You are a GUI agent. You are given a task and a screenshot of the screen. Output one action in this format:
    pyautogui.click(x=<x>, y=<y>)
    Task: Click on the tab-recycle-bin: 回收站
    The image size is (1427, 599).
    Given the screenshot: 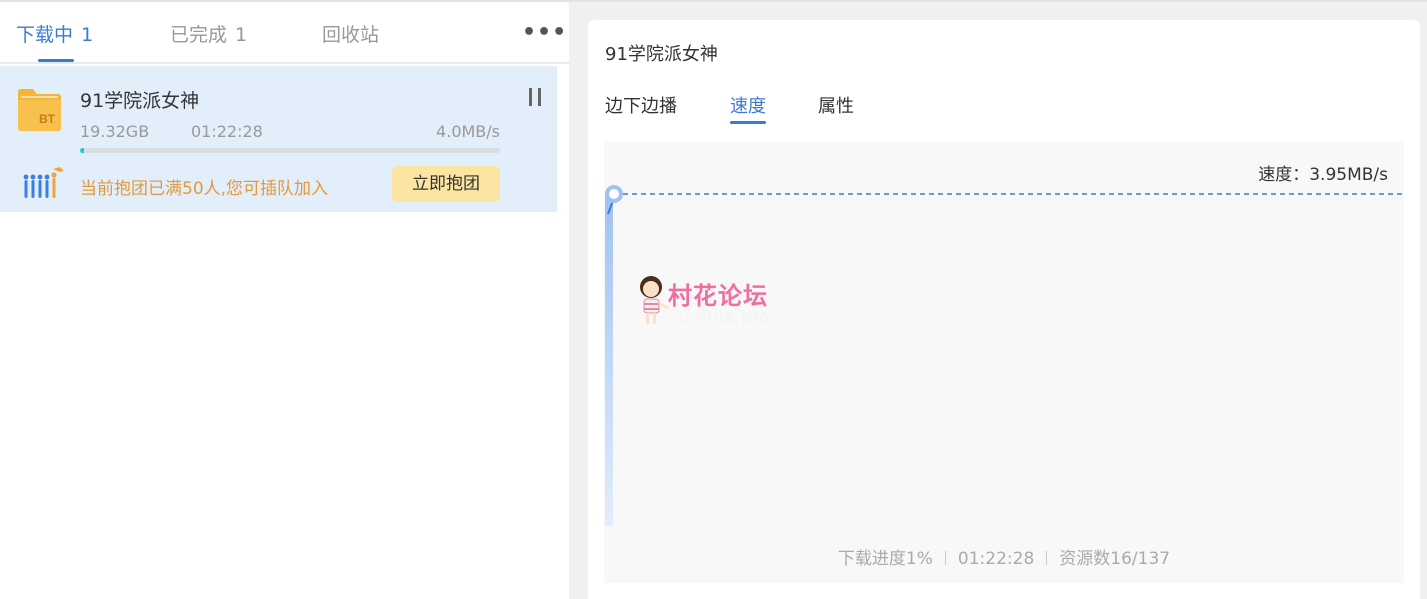 What is the action you would take?
    pyautogui.click(x=350, y=33)
    